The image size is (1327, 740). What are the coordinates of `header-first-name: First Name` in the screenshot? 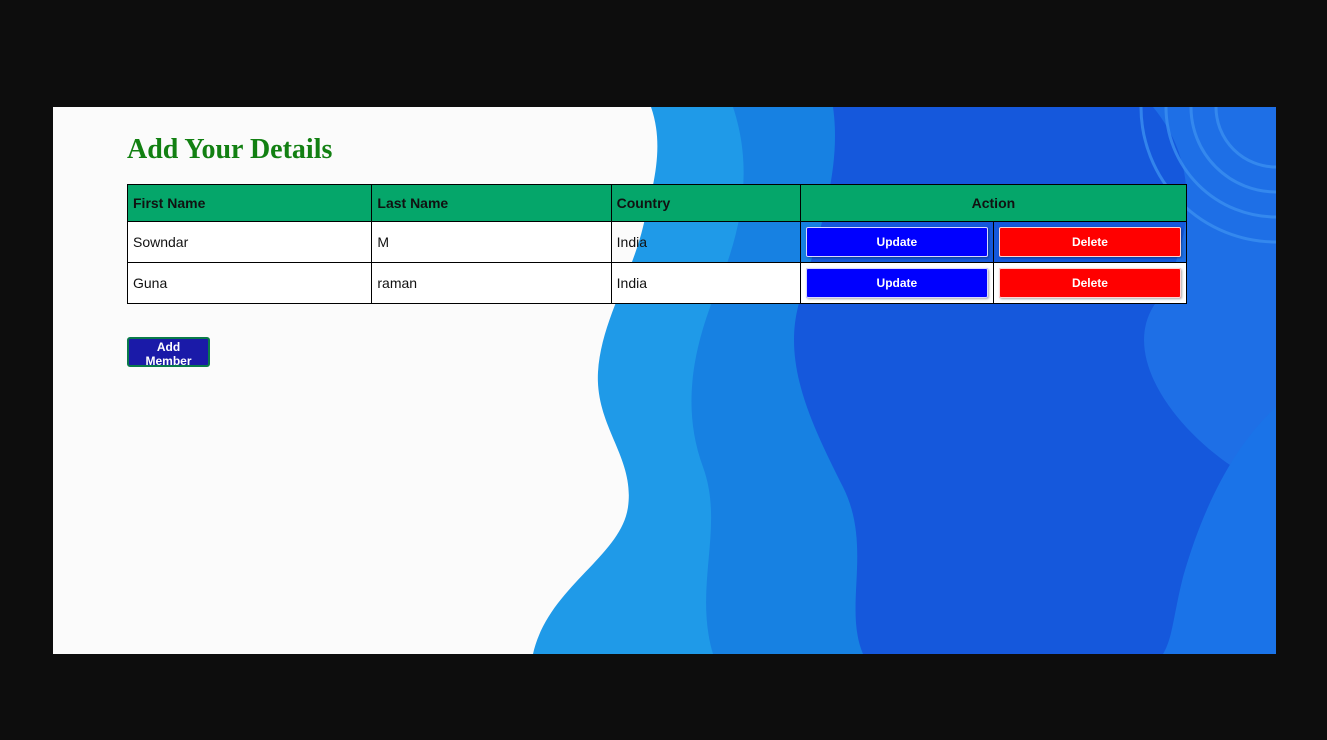 It's located at (249, 203).